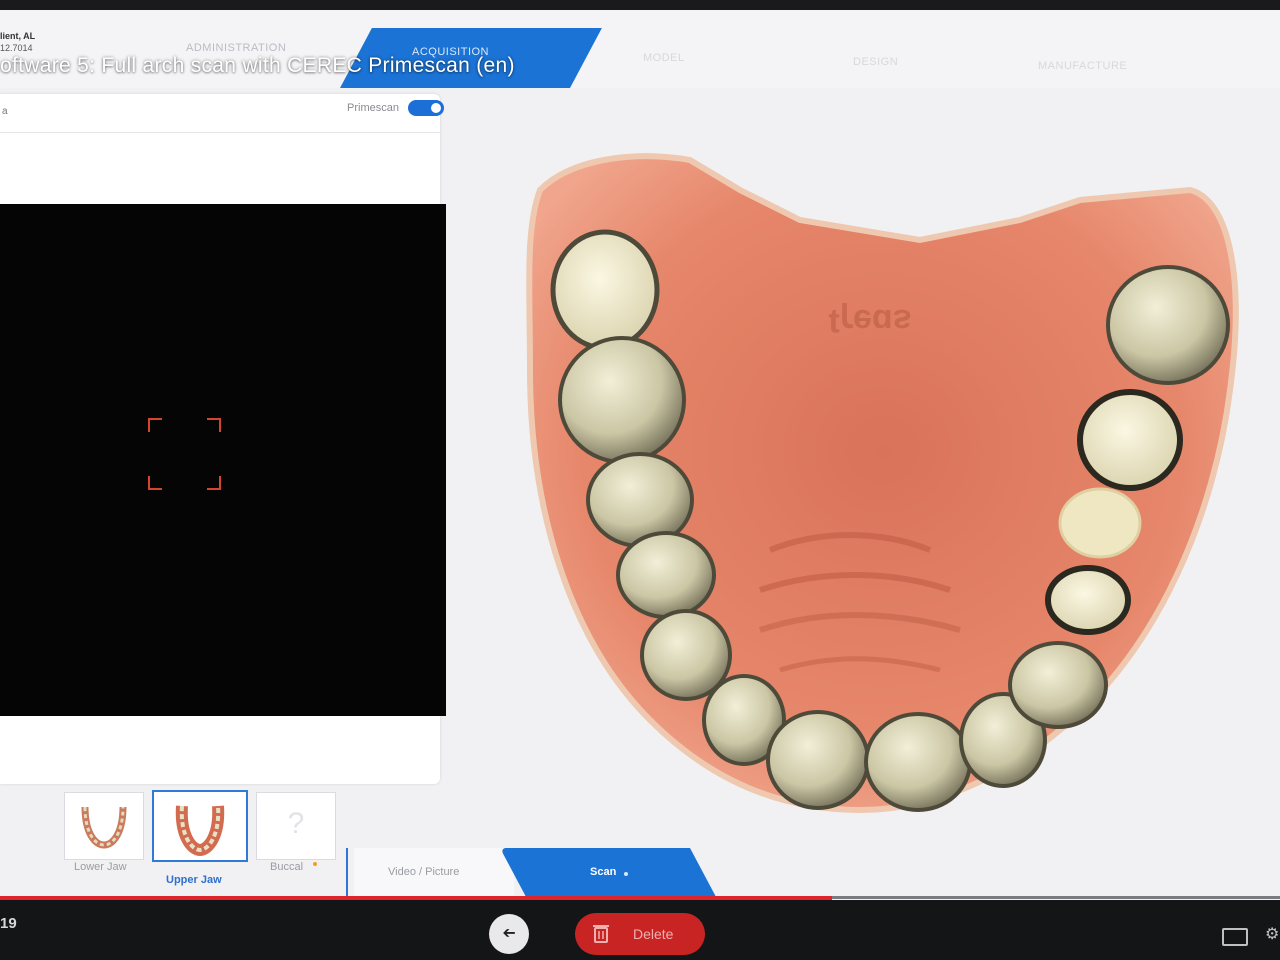 This screenshot has height=960, width=1280. Describe the element at coordinates (423, 872) in the screenshot. I see `tab-video-picture-label: Video / Picture` at that location.